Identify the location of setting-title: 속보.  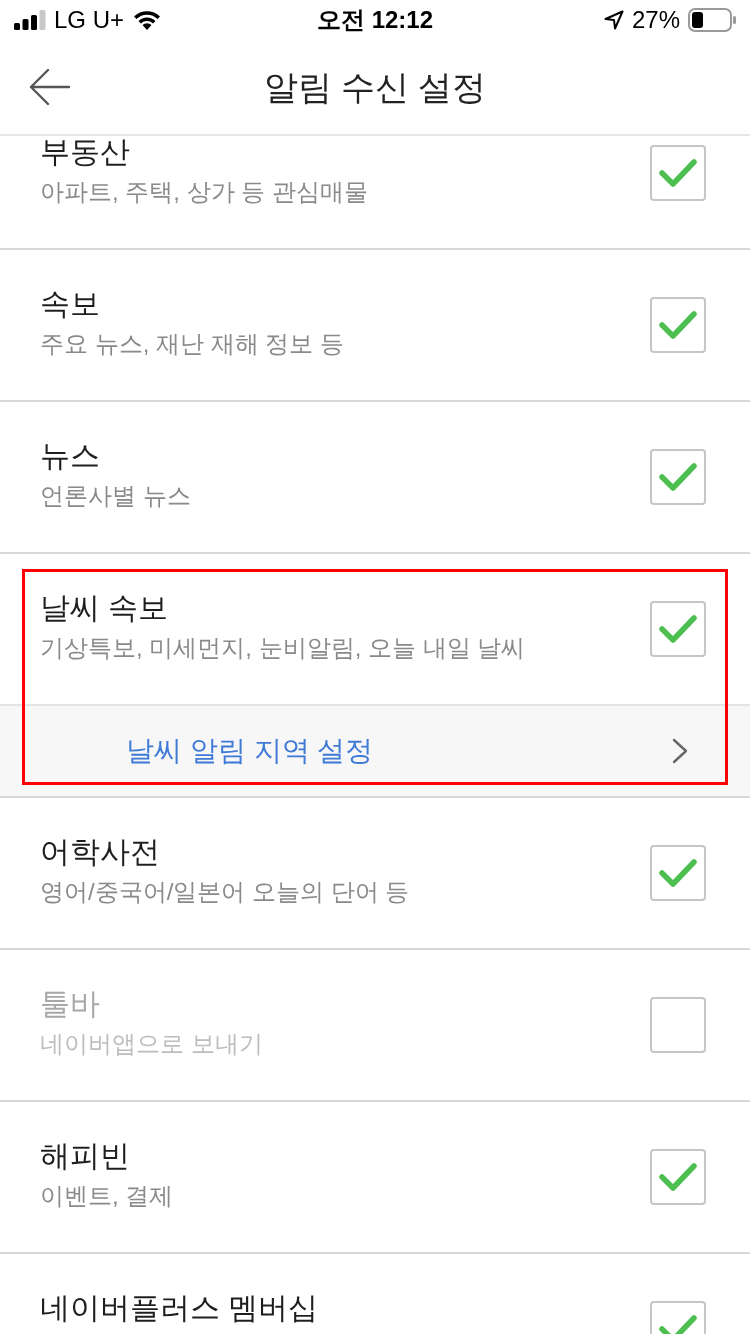
(70, 304).